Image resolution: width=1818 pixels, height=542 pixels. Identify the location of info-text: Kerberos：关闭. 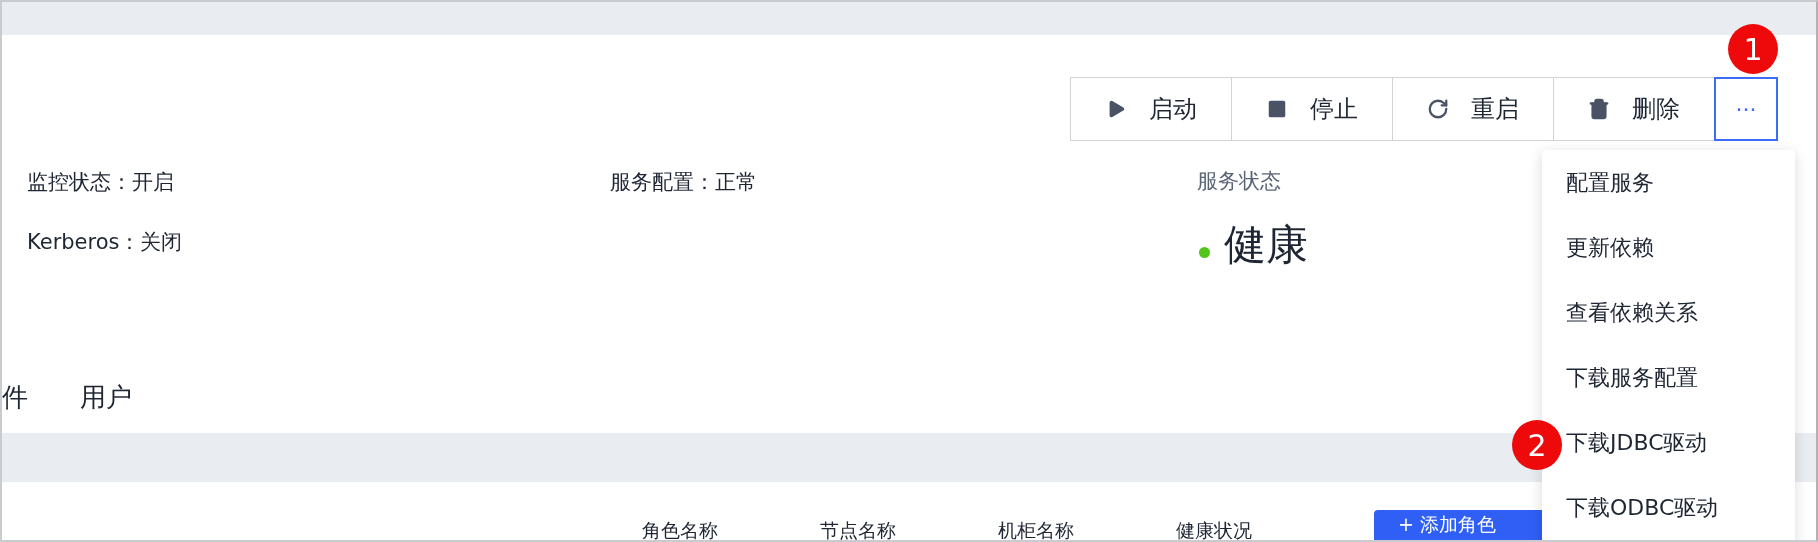
(105, 242).